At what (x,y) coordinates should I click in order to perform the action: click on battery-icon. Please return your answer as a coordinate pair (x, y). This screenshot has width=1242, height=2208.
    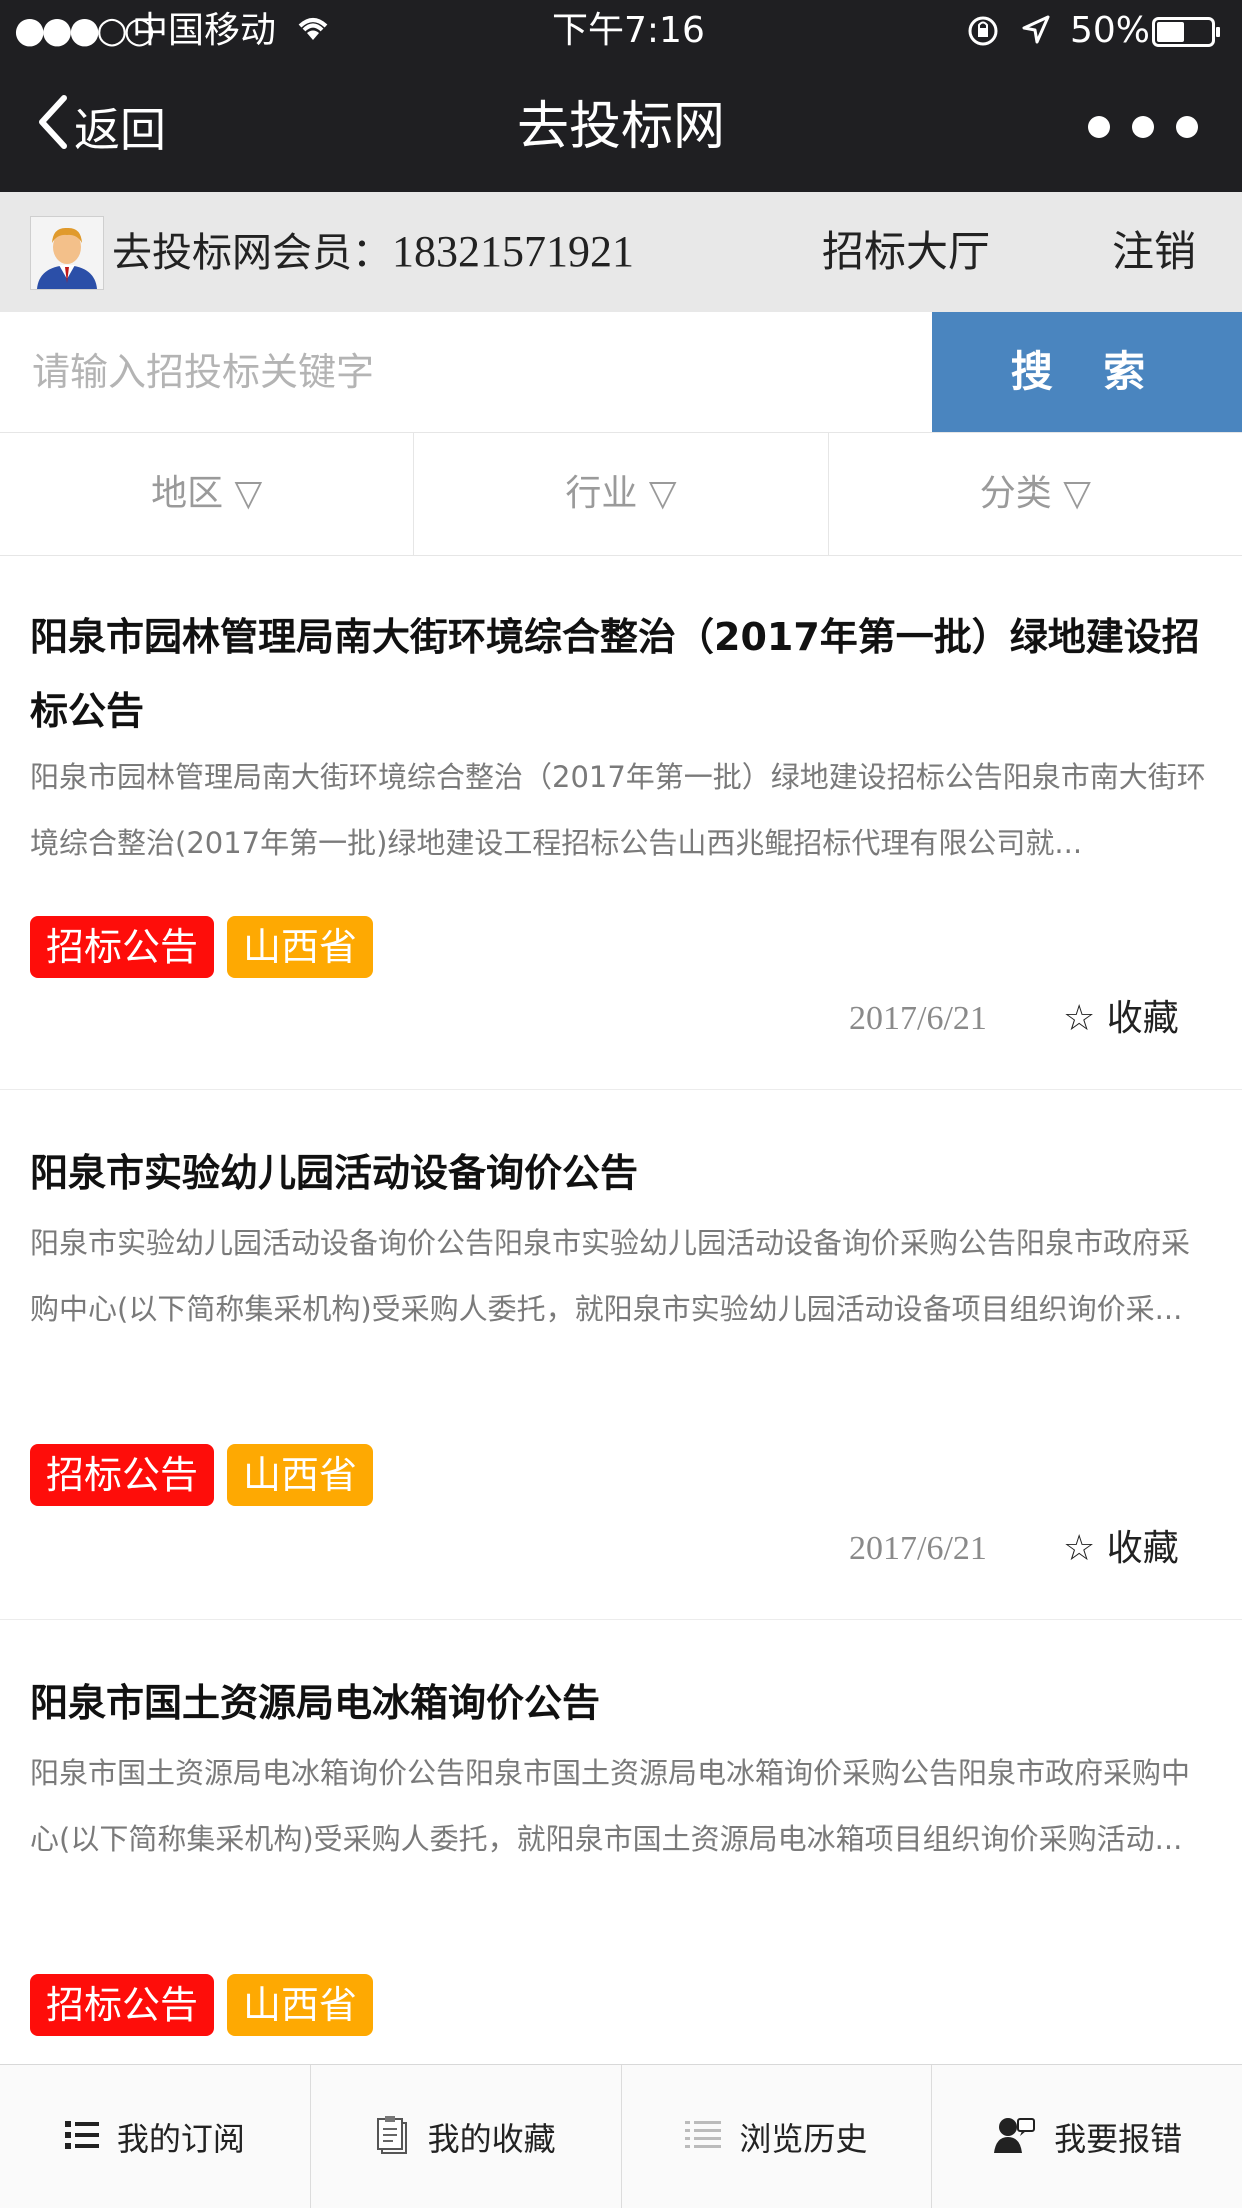
    Looking at the image, I should click on (1187, 34).